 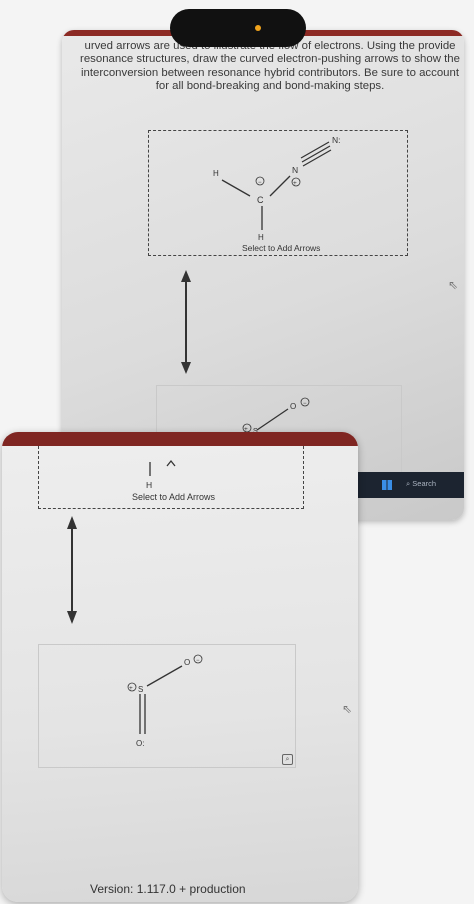 What do you see at coordinates (287, 759) in the screenshot?
I see `magnifier-icon: ⌕` at bounding box center [287, 759].